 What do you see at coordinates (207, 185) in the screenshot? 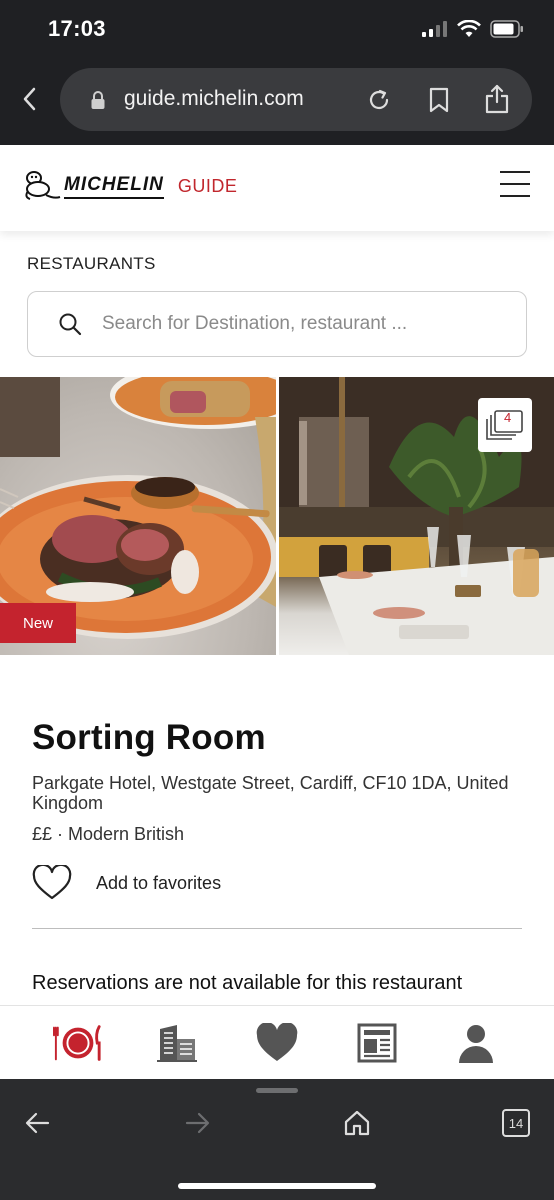
I see `guide-wordmark: GUIDE` at bounding box center [207, 185].